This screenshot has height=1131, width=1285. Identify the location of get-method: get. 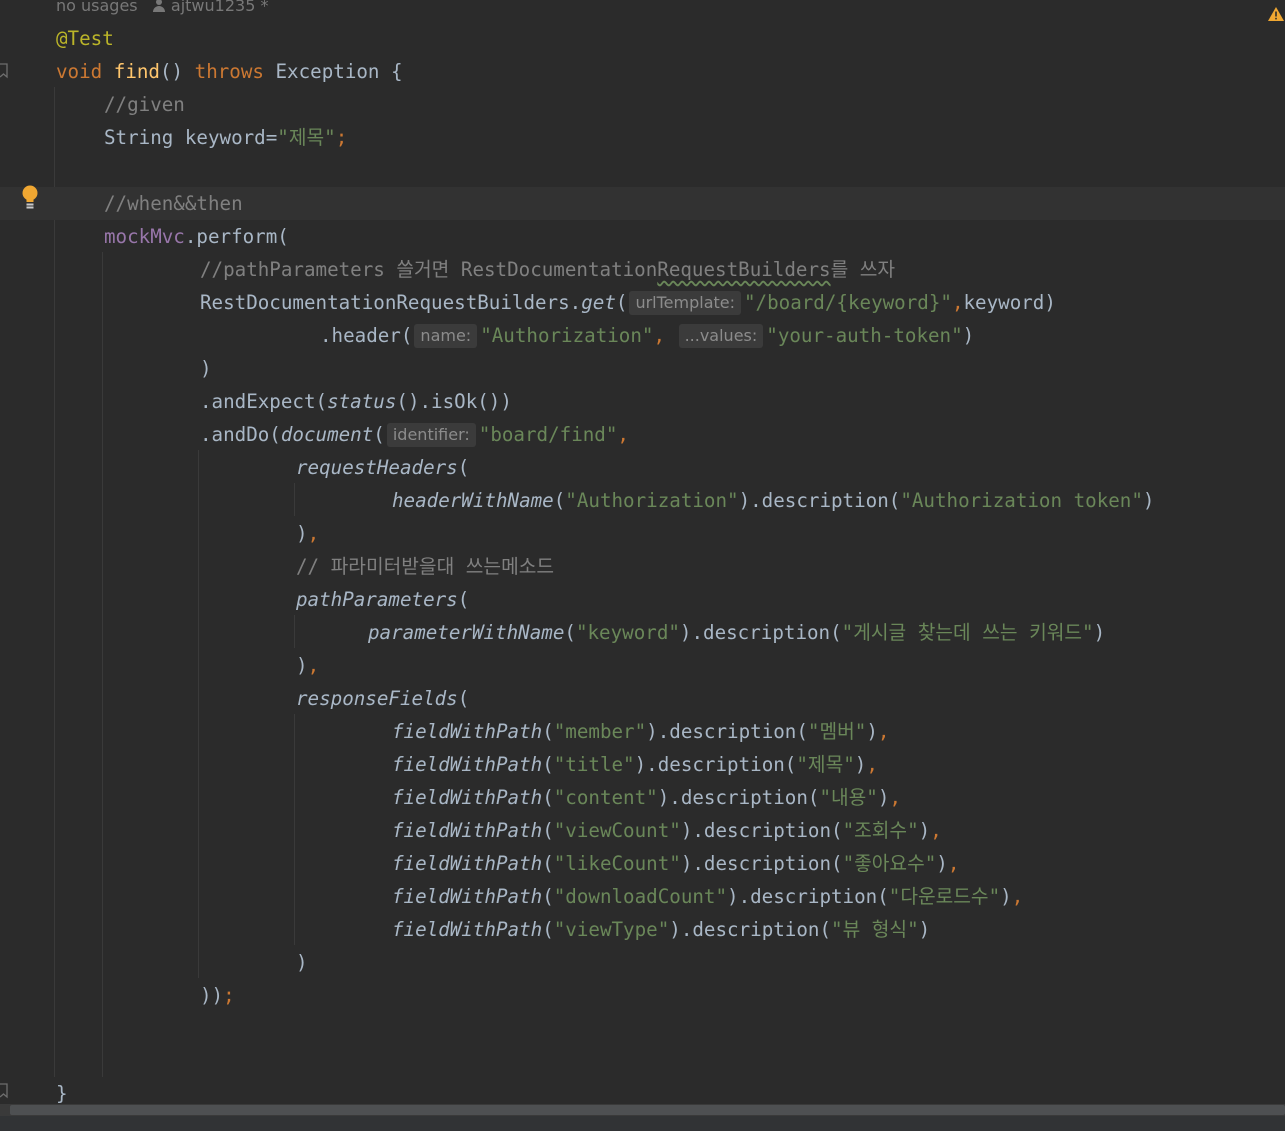
(598, 302).